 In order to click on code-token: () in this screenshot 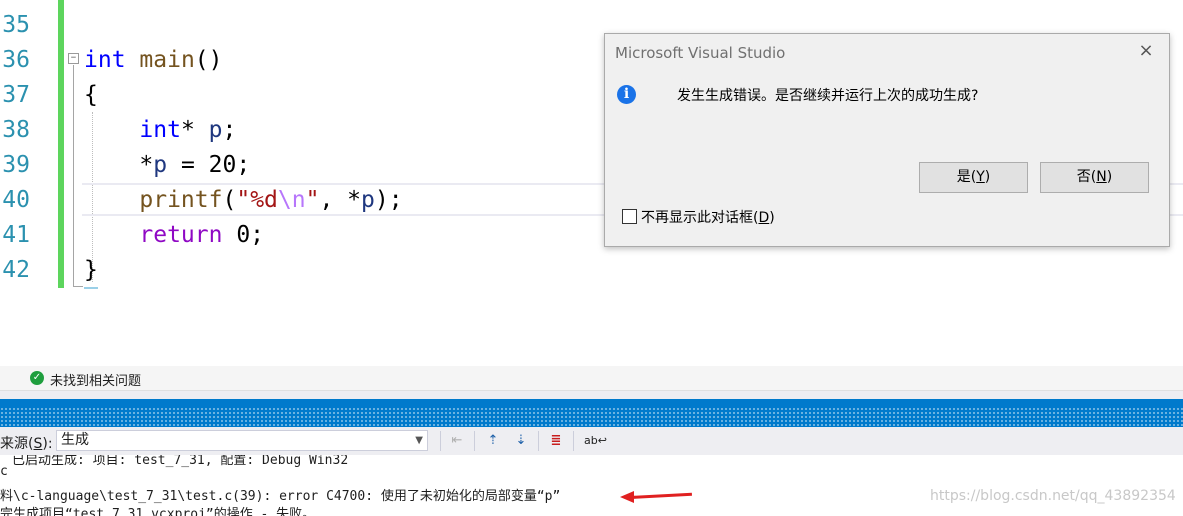, I will do `click(208, 60)`.